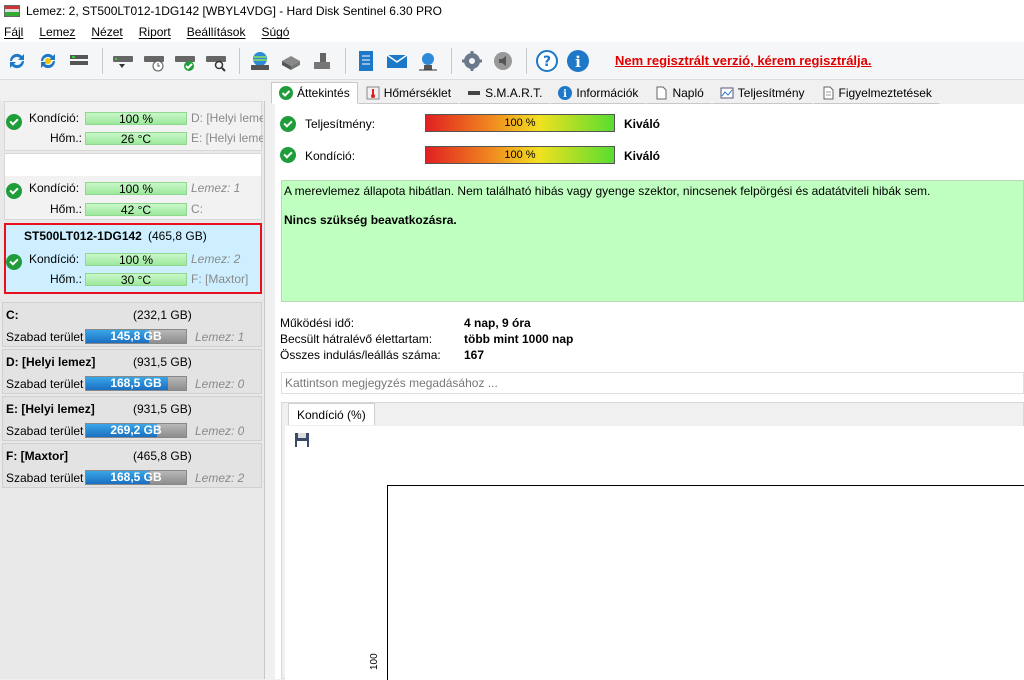 The height and width of the screenshot is (680, 1024). I want to click on disk-number-label: Lemez: 1, so click(216, 188).